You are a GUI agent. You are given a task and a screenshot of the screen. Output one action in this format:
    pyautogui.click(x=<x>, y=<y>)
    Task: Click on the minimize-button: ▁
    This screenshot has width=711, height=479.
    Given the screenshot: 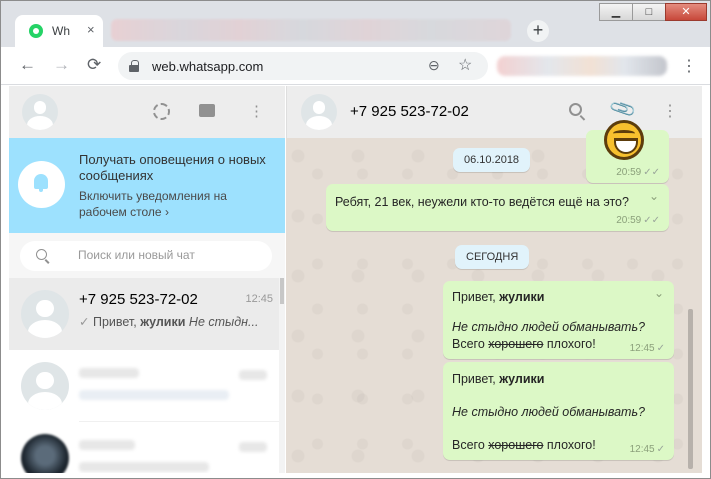 What is the action you would take?
    pyautogui.click(x=616, y=12)
    